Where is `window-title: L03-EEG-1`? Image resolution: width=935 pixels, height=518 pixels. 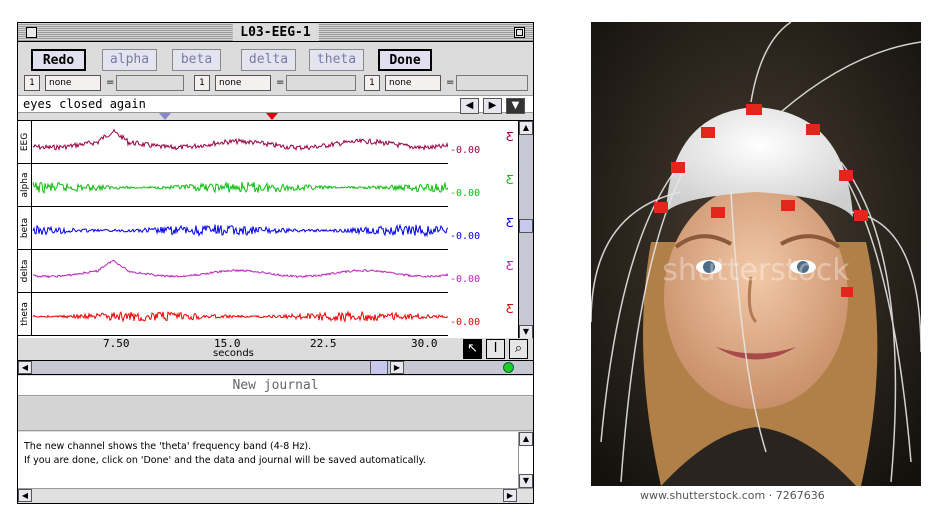
window-title: L03-EEG-1 is located at coordinates (275, 32).